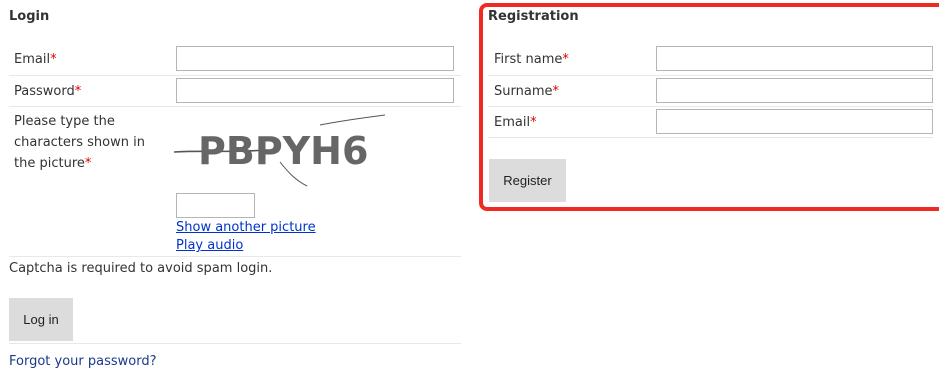 The width and height of the screenshot is (939, 371). What do you see at coordinates (533, 16) in the screenshot?
I see `registration-title: Registration` at bounding box center [533, 16].